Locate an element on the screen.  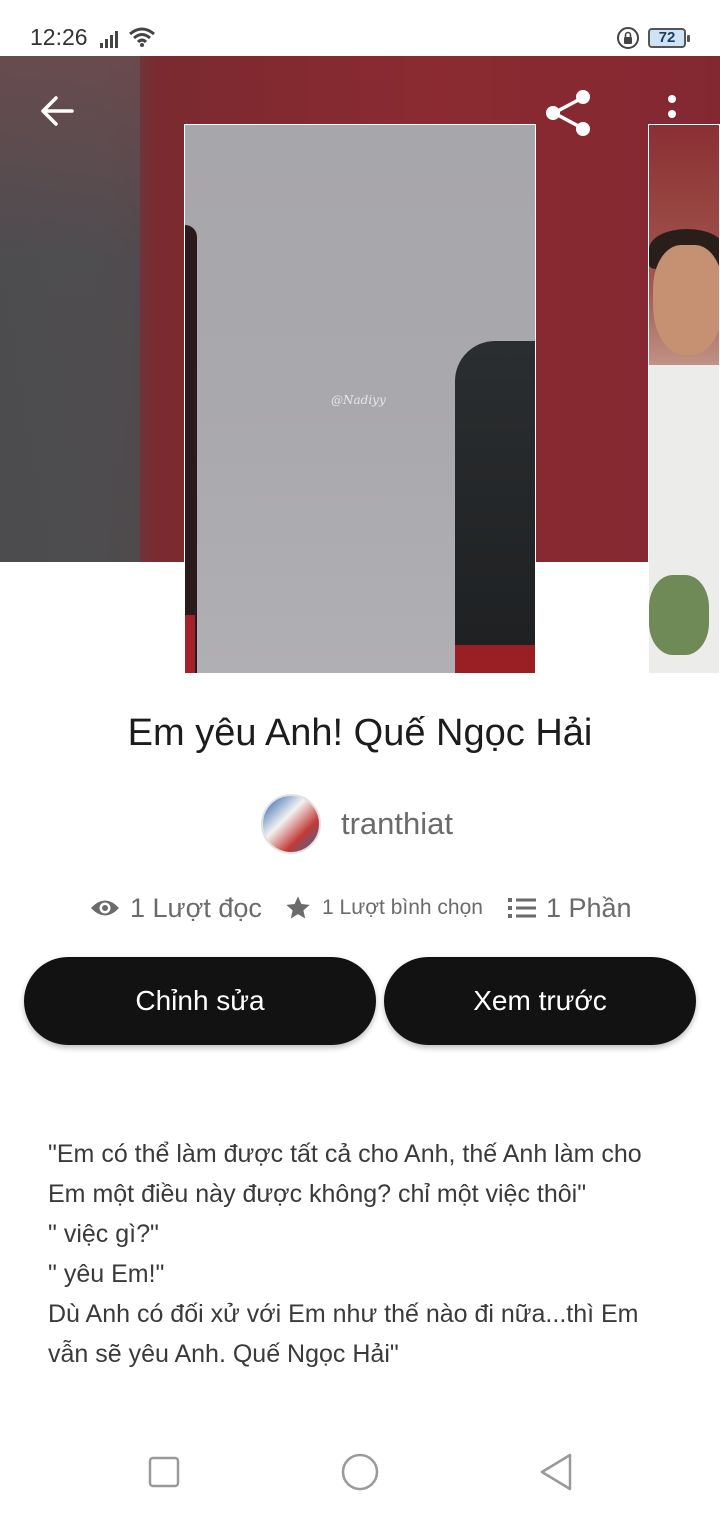
stat-parts: 1 Phần is located at coordinates (570, 908).